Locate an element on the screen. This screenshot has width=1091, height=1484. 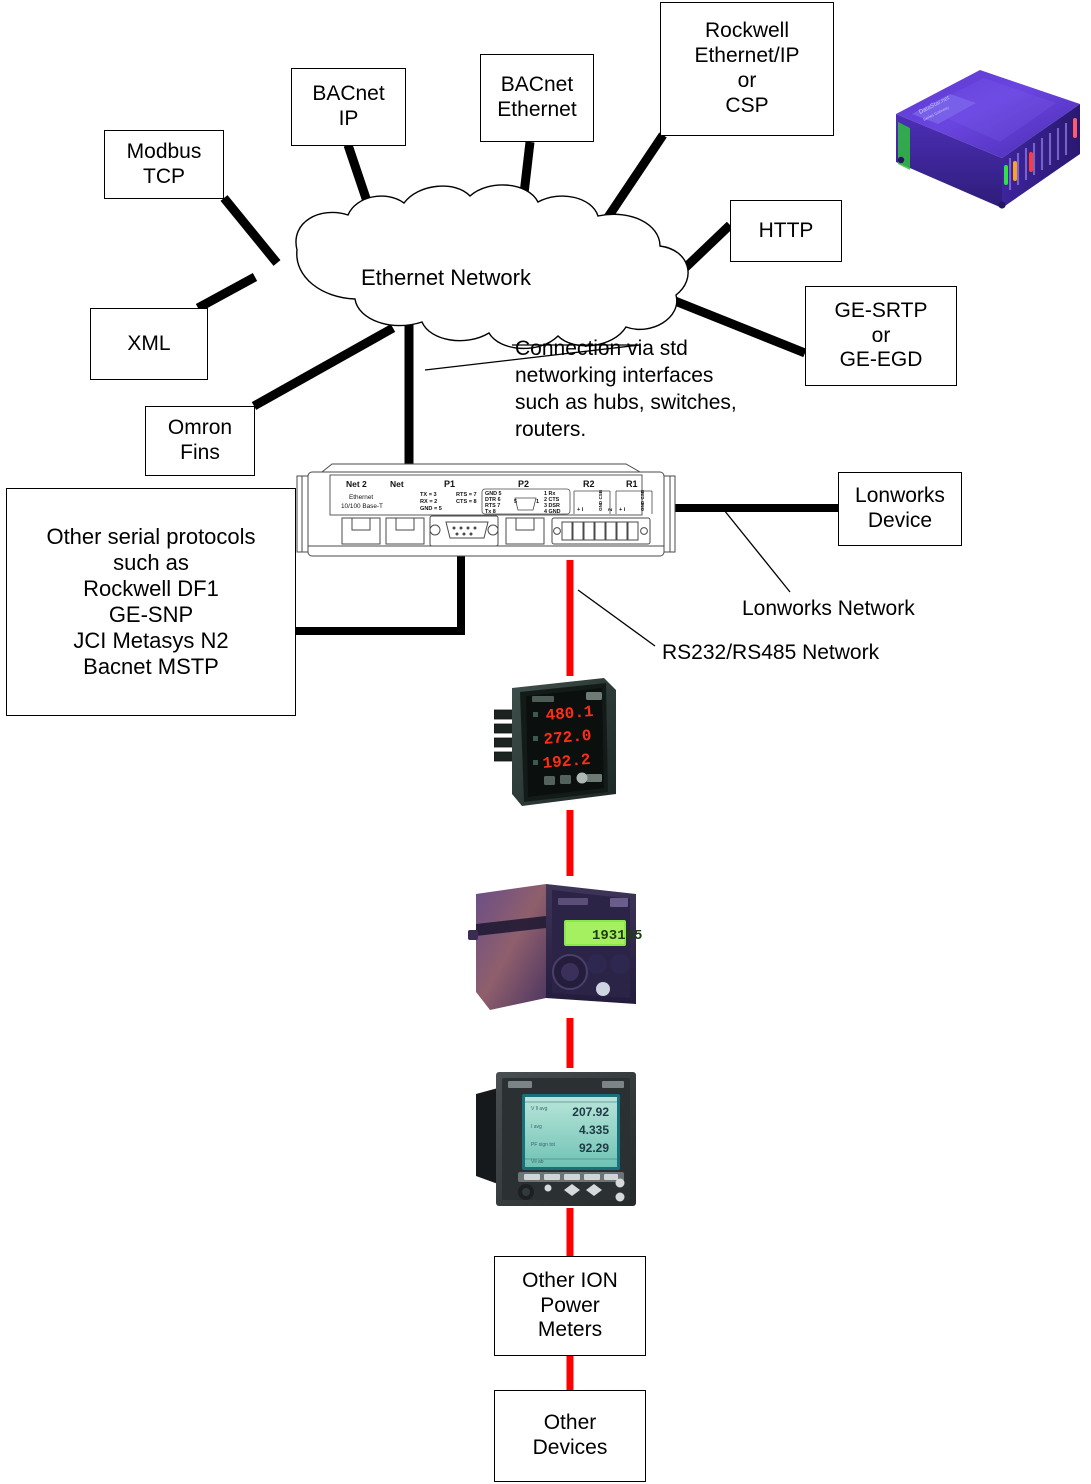
purple-gateway-device-image: DataStar.net Series Gateway is located at coordinates (988, 139).